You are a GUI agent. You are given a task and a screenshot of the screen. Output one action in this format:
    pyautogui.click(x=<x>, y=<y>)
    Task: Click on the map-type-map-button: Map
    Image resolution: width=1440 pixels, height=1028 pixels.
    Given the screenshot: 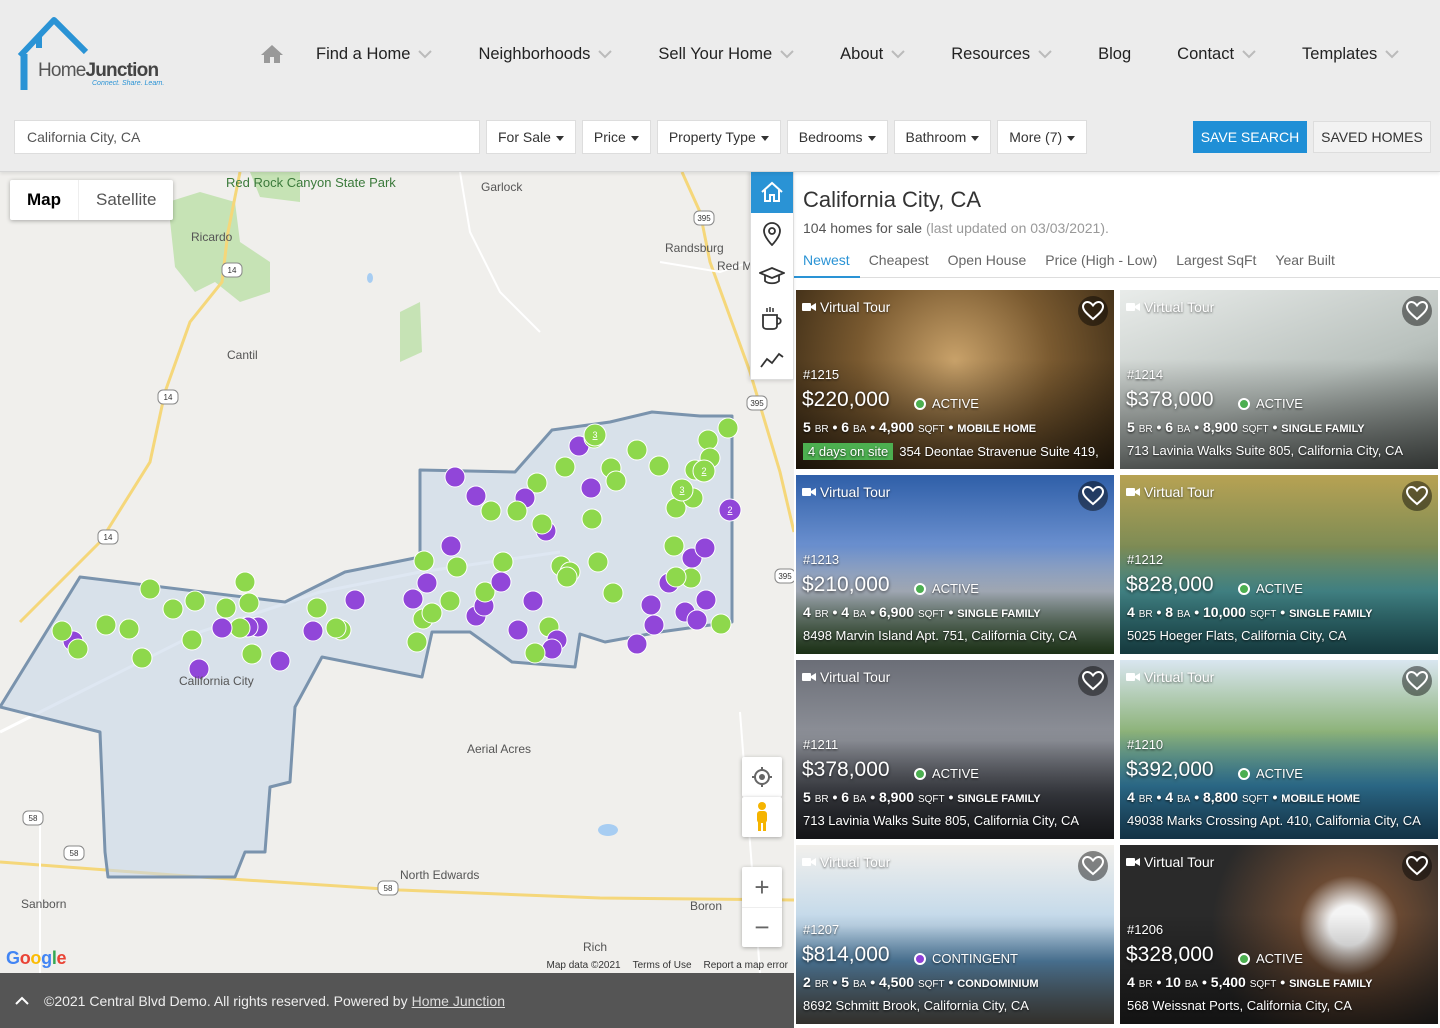 What is the action you would take?
    pyautogui.click(x=44, y=200)
    